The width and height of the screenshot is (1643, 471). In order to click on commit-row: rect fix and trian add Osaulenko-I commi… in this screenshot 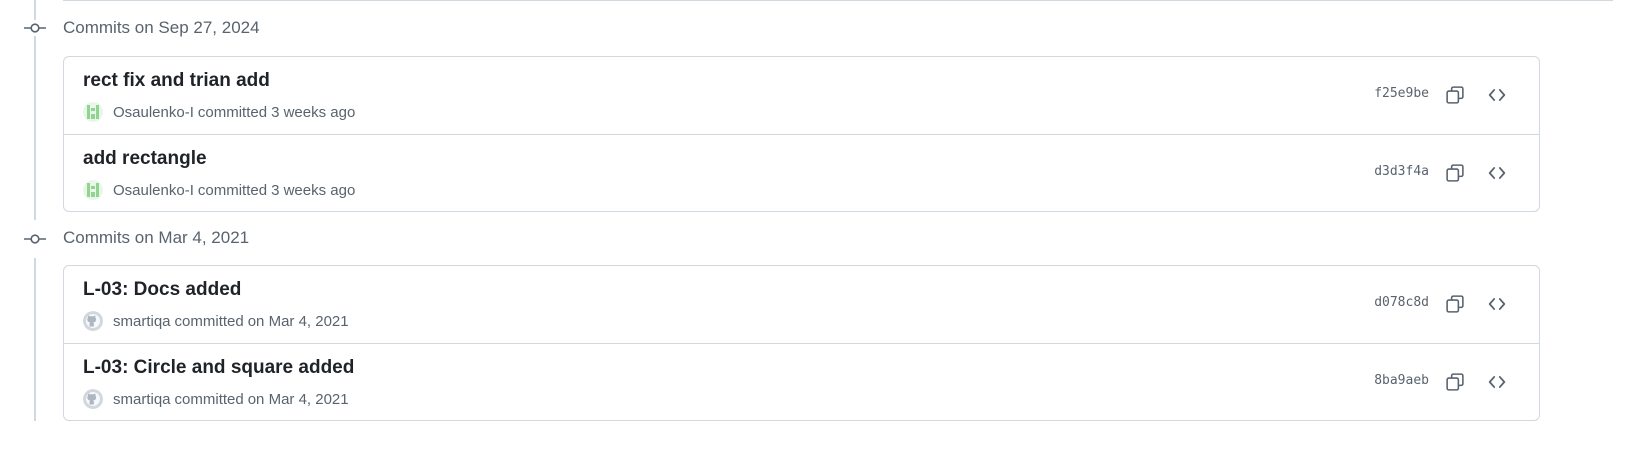, I will do `click(801, 95)`.